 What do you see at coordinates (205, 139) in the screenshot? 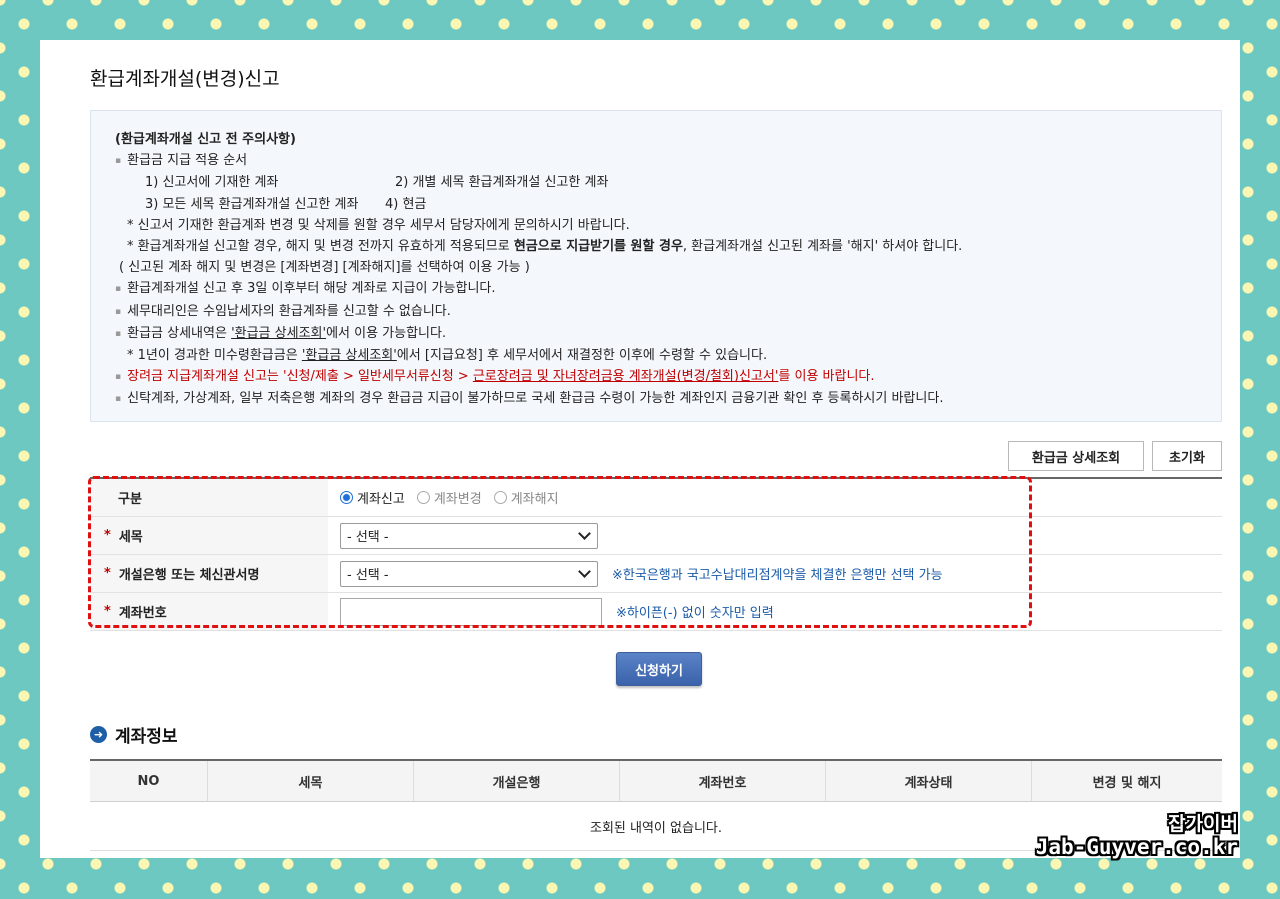
I see `notice-heading: (환급계좌개설 신고 전 주의사항)` at bounding box center [205, 139].